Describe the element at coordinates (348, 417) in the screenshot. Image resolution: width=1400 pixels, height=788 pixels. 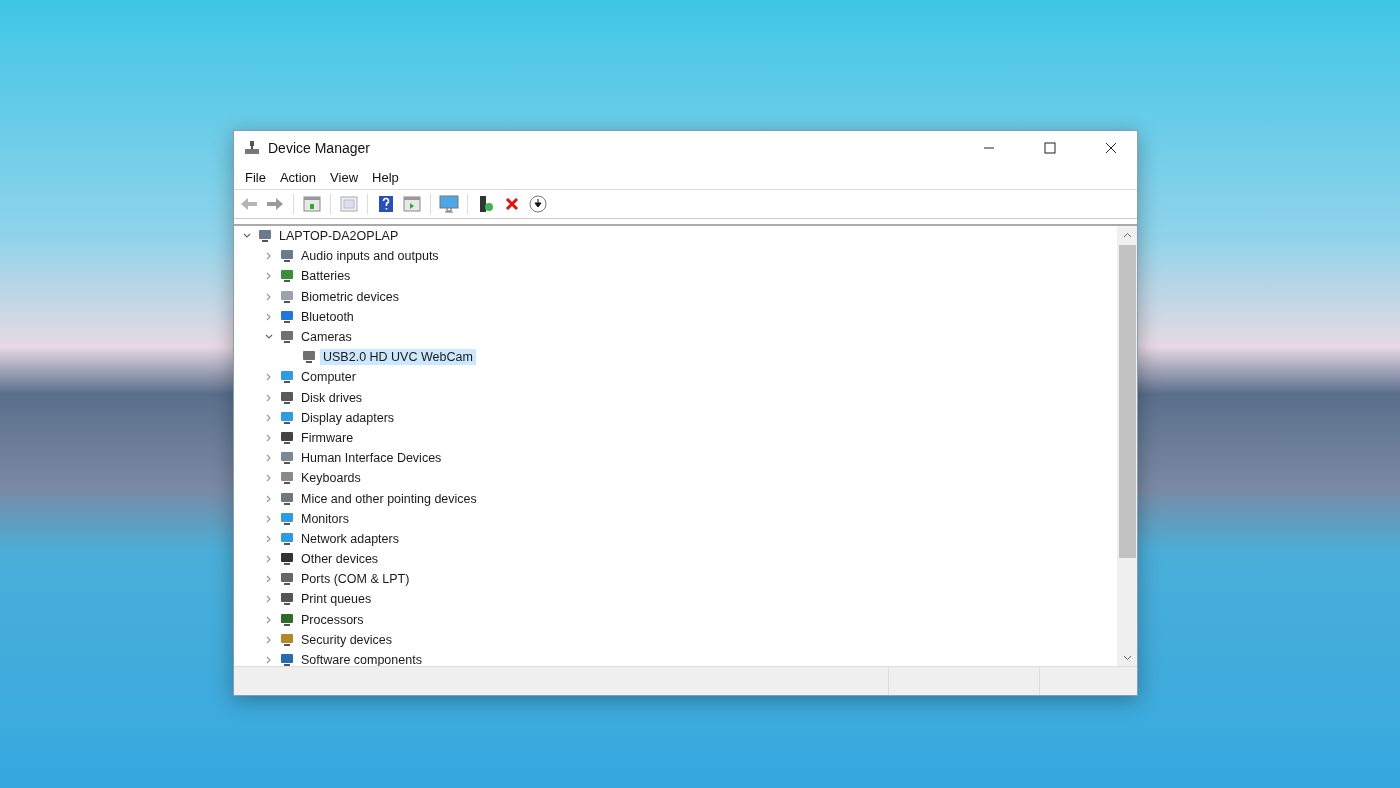
I see `tree-item: Display adapters` at that location.